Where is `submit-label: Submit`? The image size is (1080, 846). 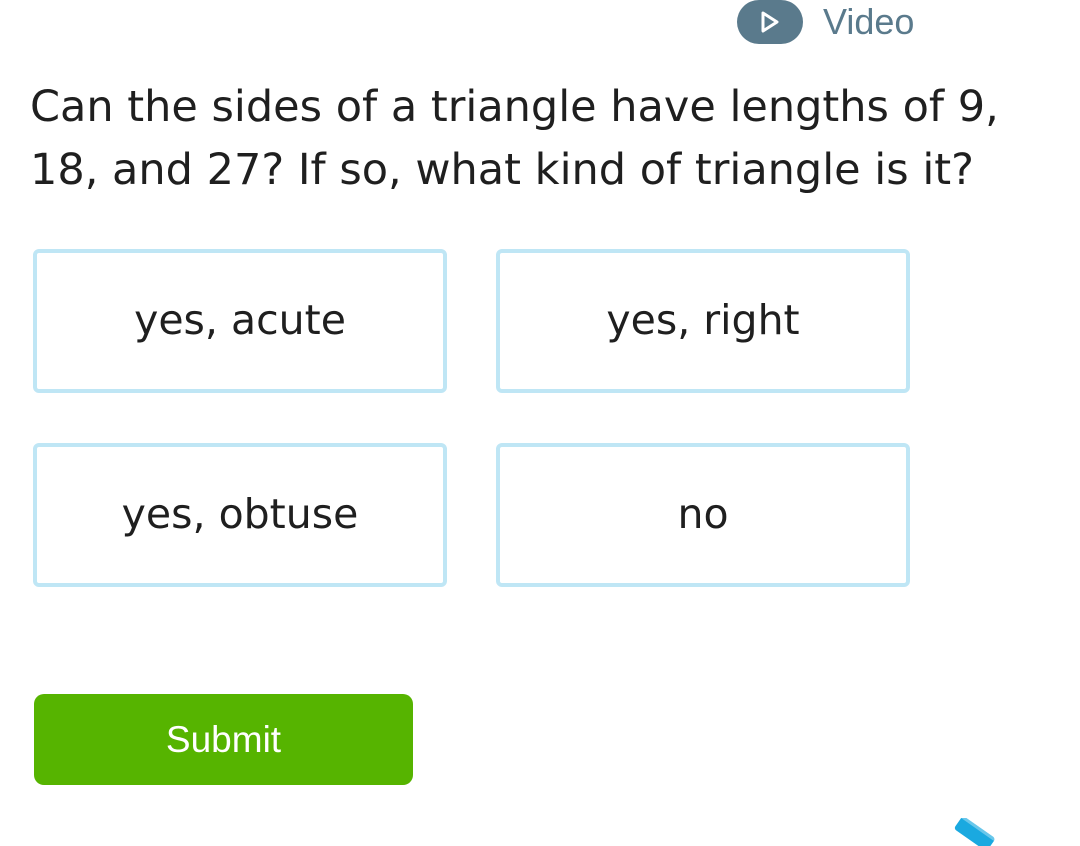
submit-label: Submit is located at coordinates (223, 739).